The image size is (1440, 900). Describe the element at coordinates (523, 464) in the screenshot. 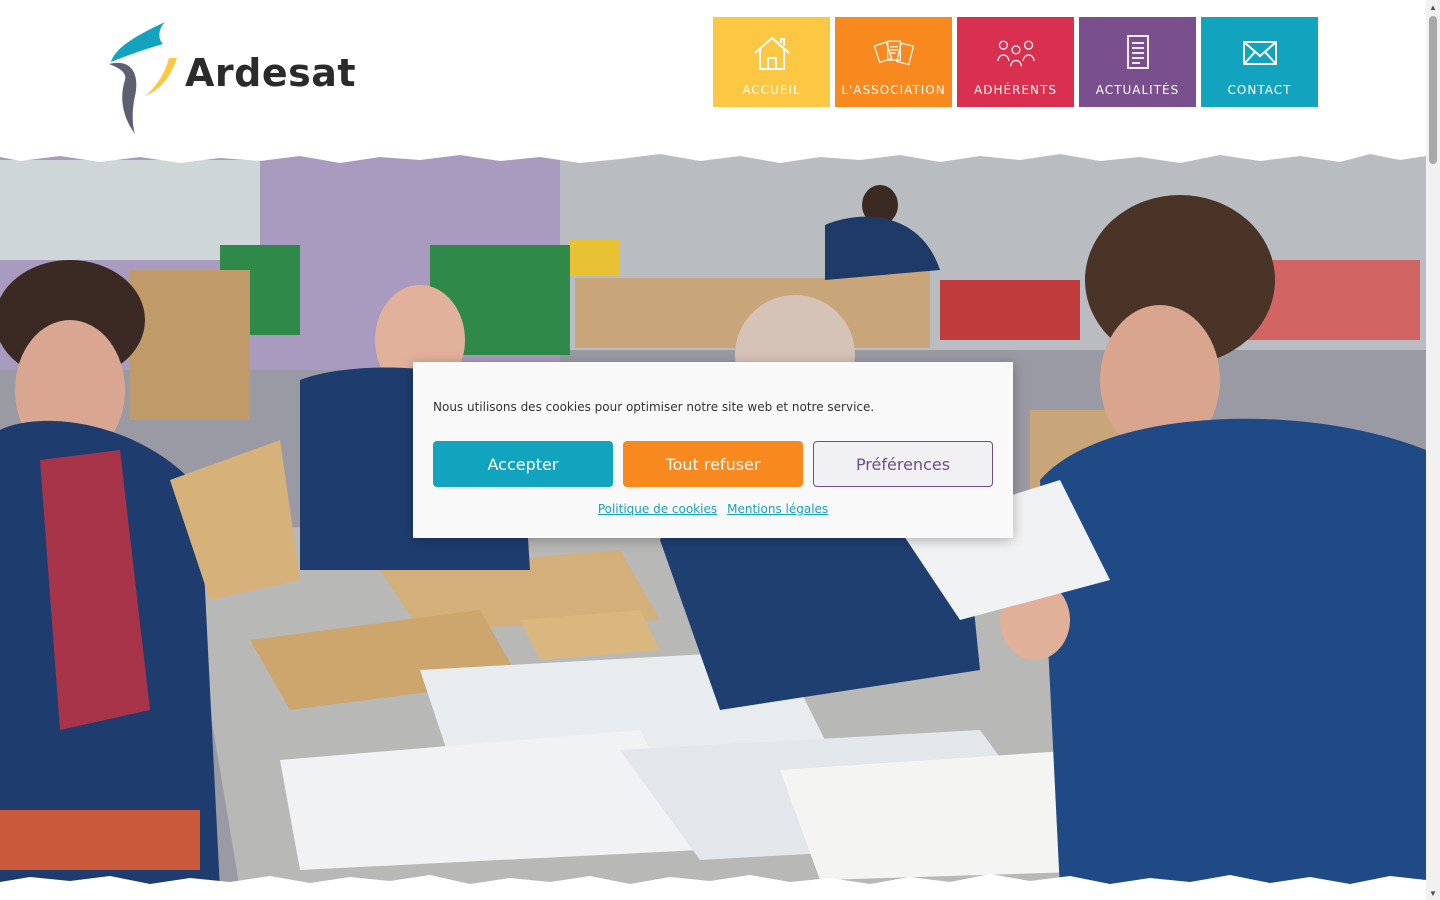

I see `accept-cookies-button: Accepter` at that location.